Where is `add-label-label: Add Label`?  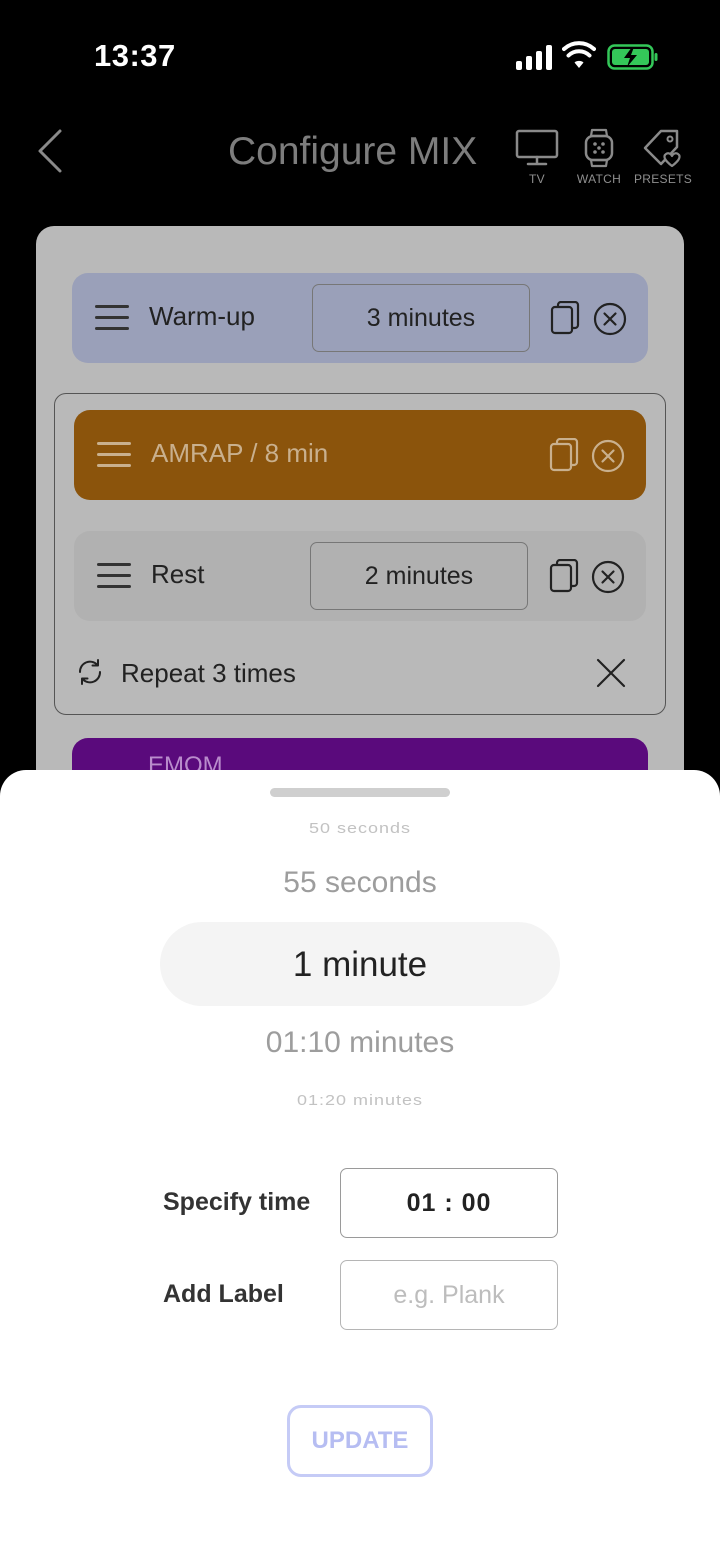
add-label-label: Add Label is located at coordinates (223, 1294).